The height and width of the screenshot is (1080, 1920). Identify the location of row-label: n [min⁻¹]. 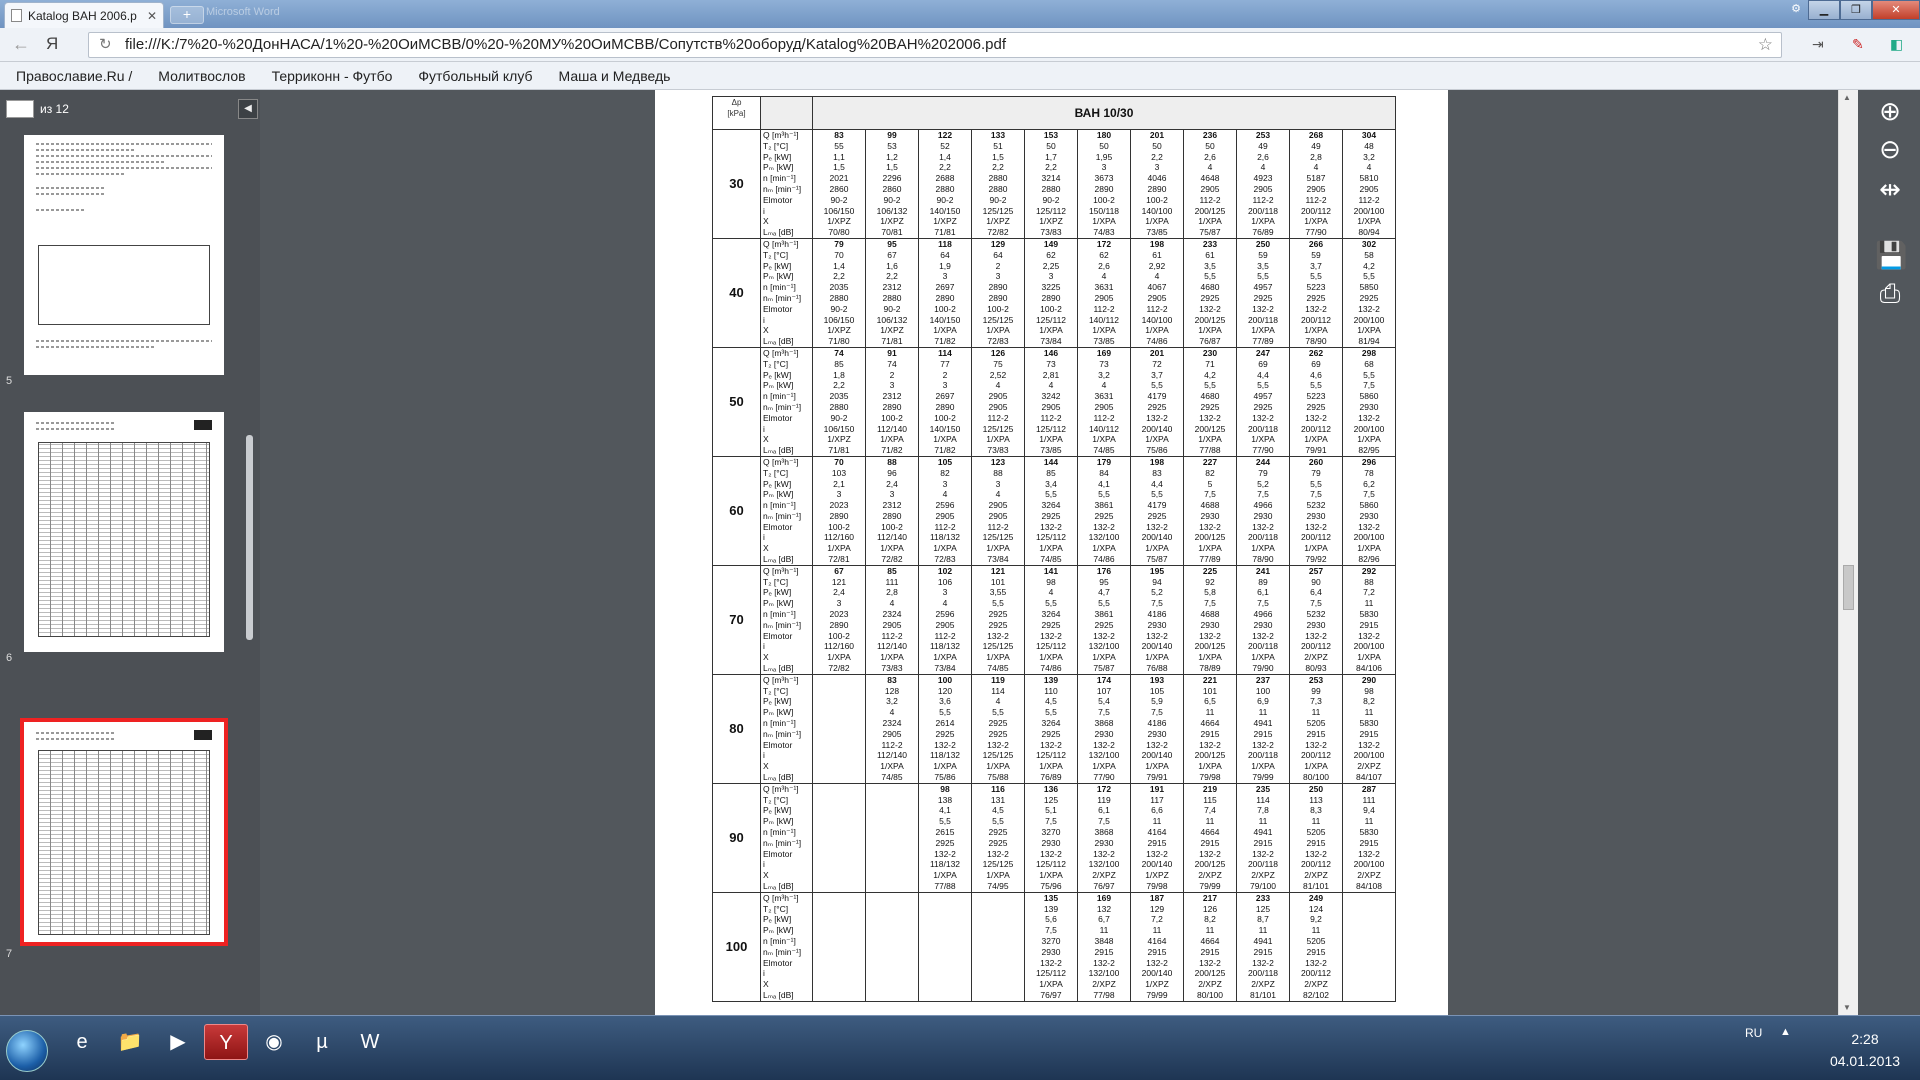
(779, 505).